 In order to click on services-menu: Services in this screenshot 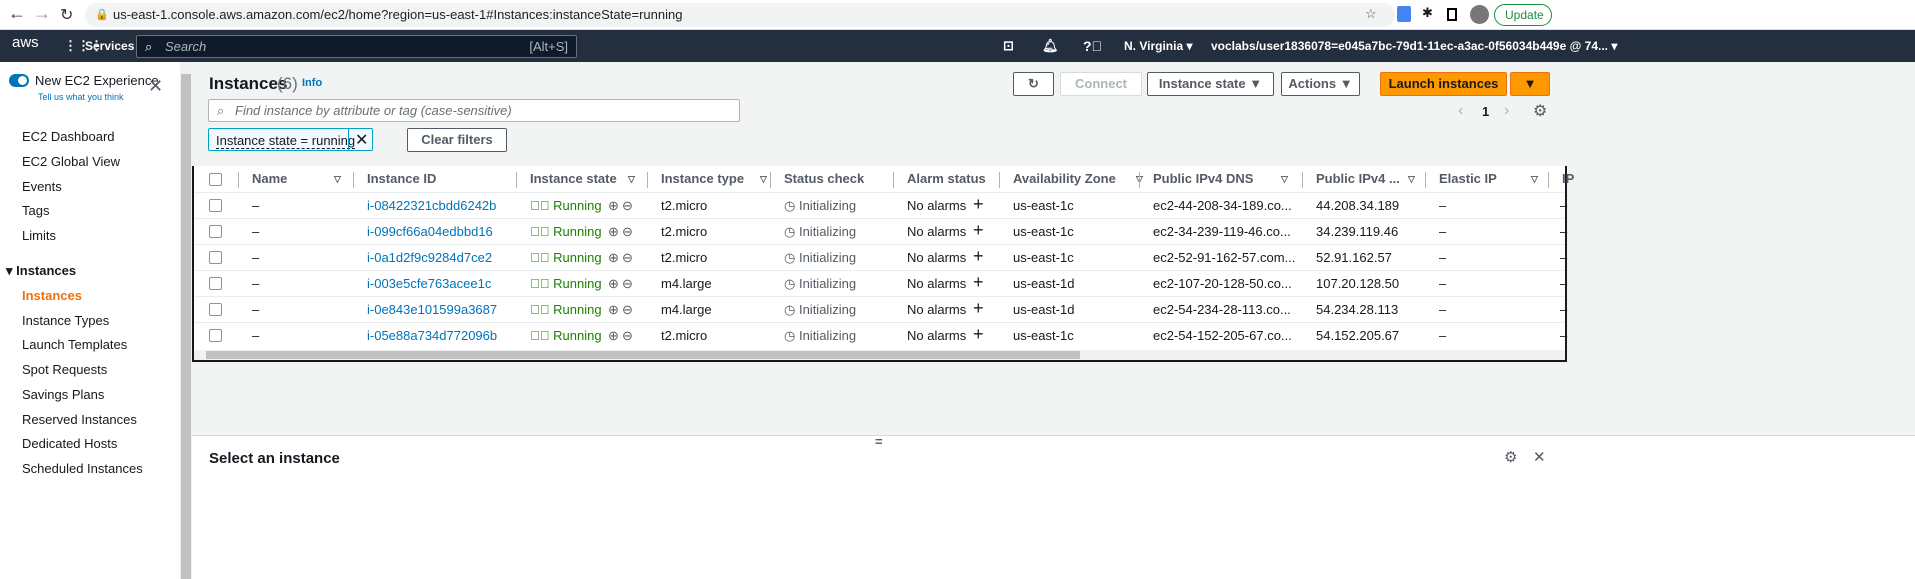, I will do `click(109, 46)`.